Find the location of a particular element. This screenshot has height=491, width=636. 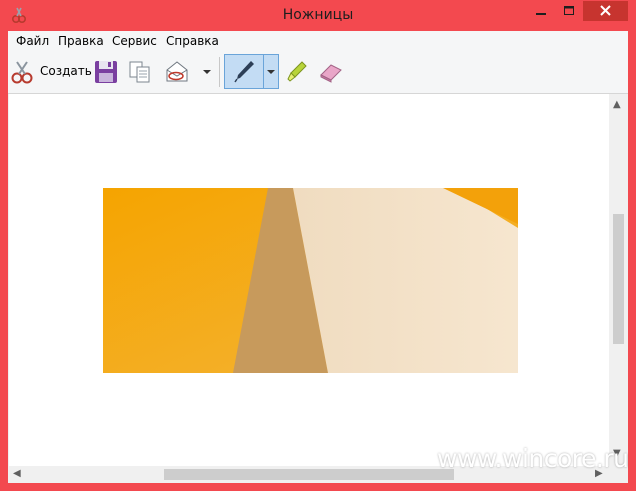

highlighter-button is located at coordinates (297, 72).